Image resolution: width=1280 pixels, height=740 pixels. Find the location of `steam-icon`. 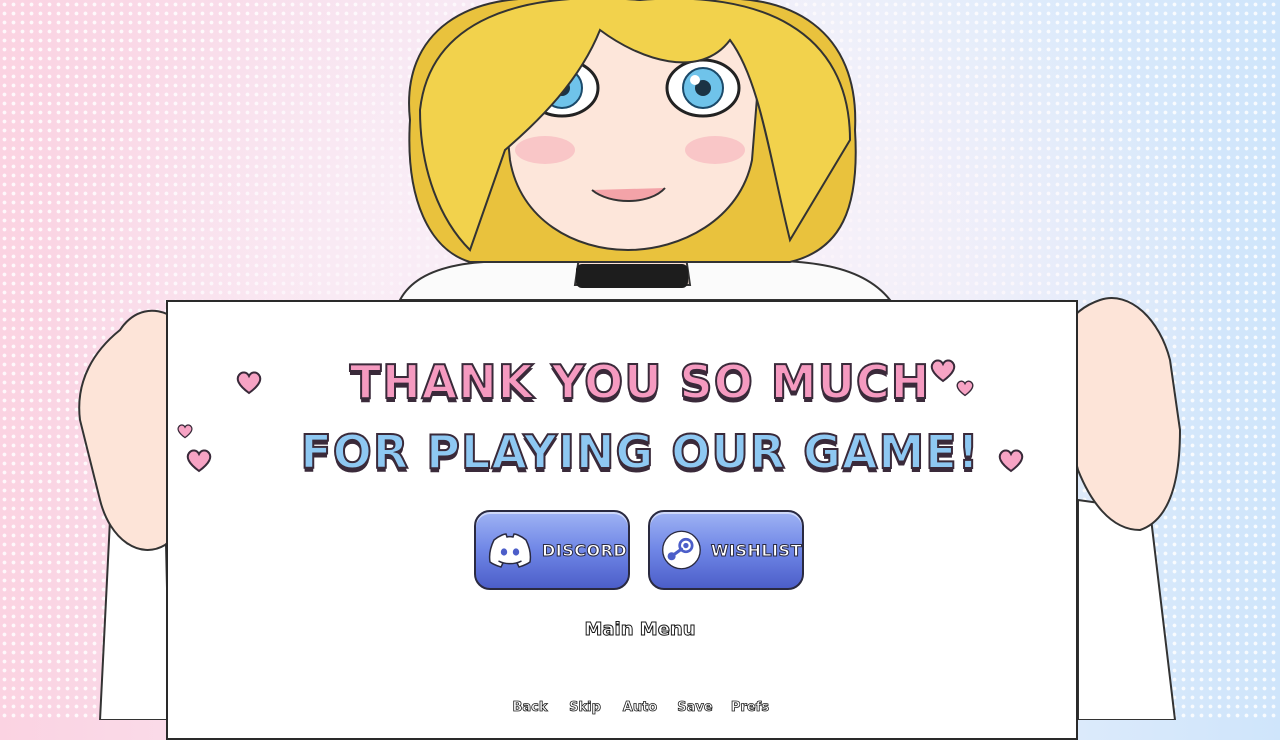

steam-icon is located at coordinates (681, 550).